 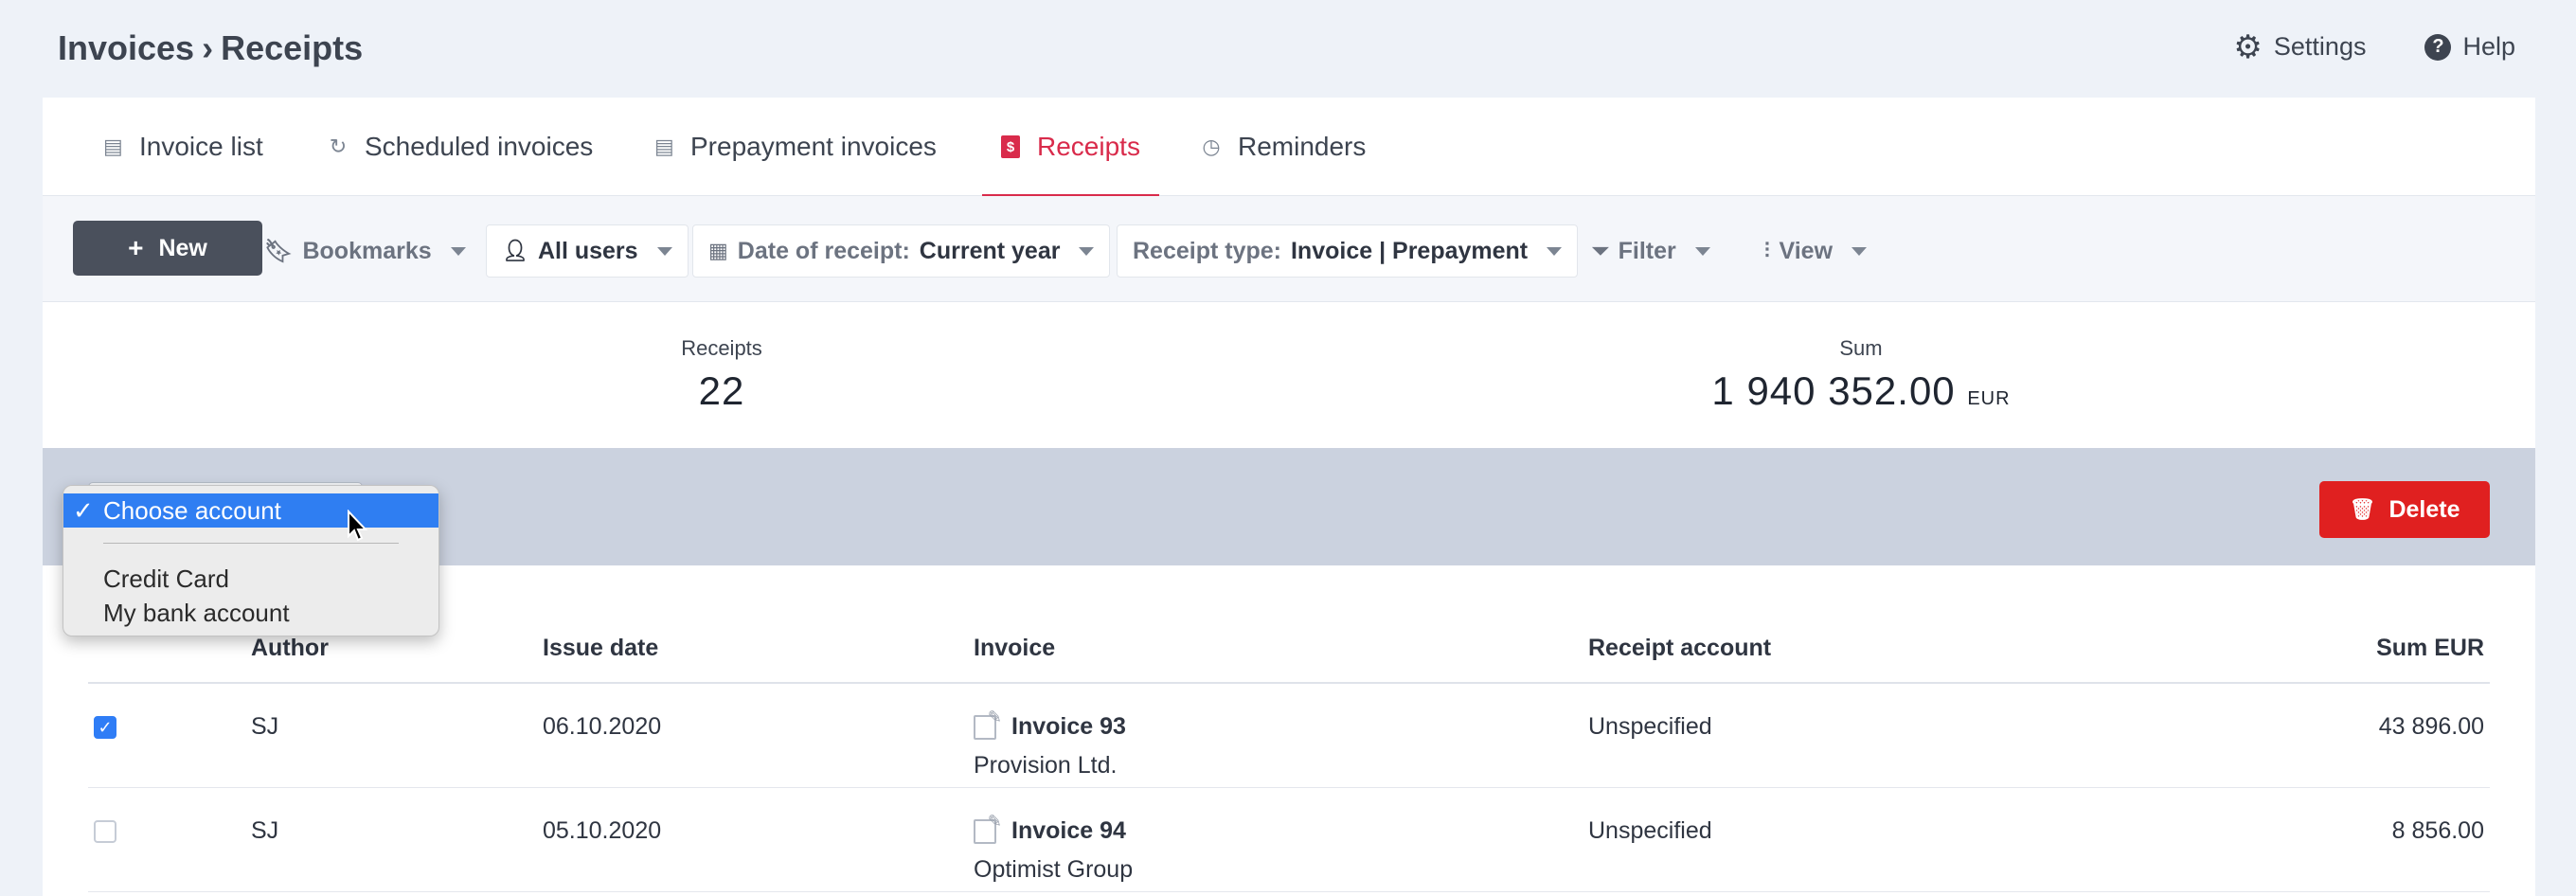 I want to click on cell-invoice: Invoice 94 Optimist Group, so click(x=1053, y=848).